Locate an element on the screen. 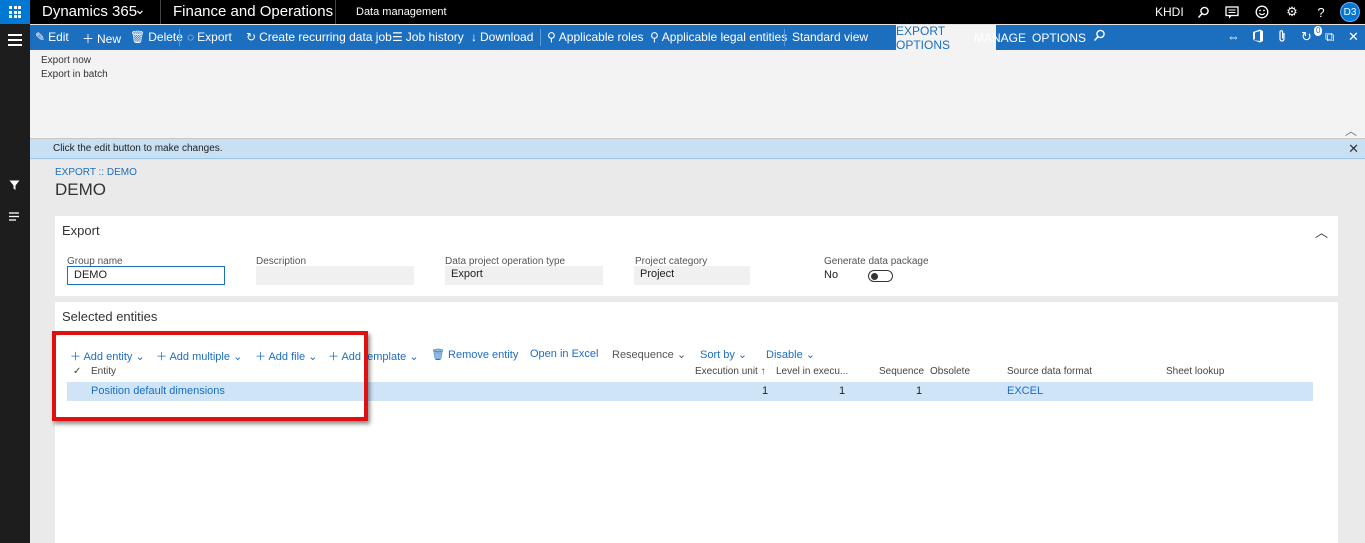  column-header-sequence: Sequence is located at coordinates (901, 371).